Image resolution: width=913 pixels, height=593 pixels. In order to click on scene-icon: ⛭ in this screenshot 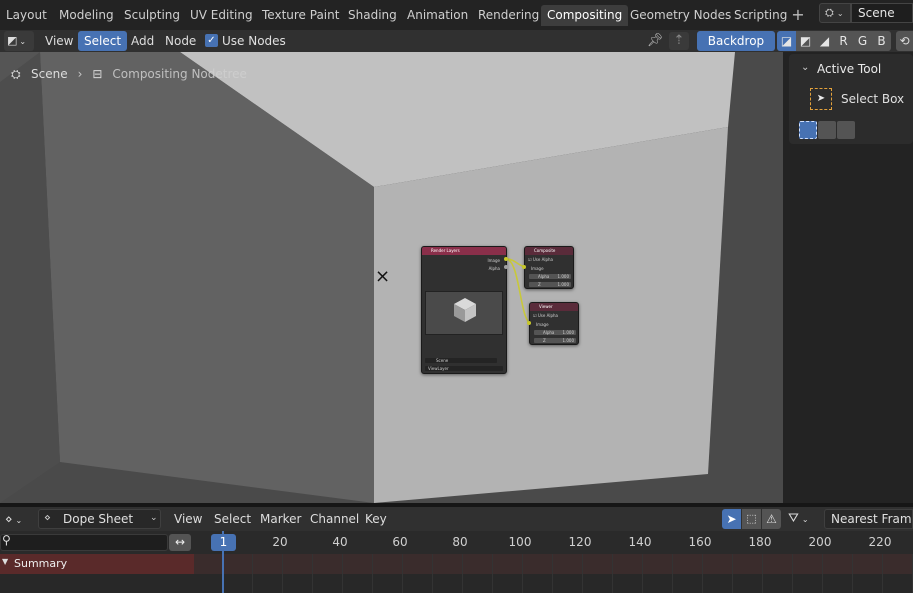, I will do `click(16, 73)`.